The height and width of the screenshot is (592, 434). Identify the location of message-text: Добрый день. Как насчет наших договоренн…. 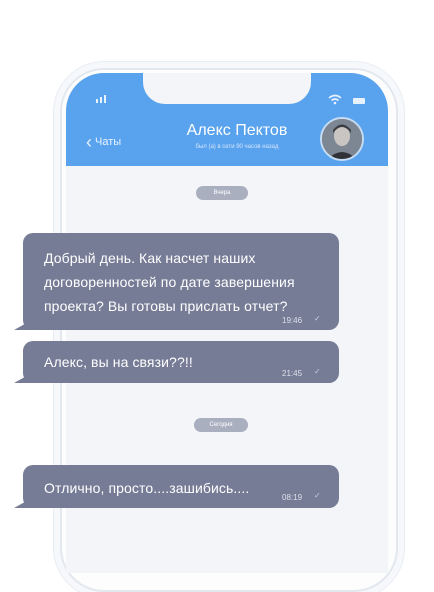
(169, 282).